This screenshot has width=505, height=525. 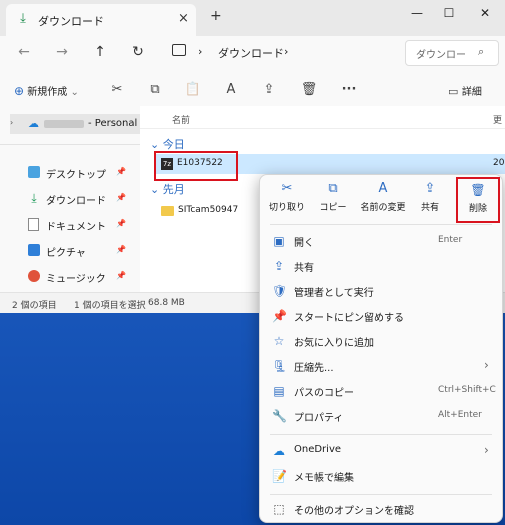 What do you see at coordinates (380, 451) in the screenshot?
I see `menu-item-onedrive: ☁ OneDrive ›` at bounding box center [380, 451].